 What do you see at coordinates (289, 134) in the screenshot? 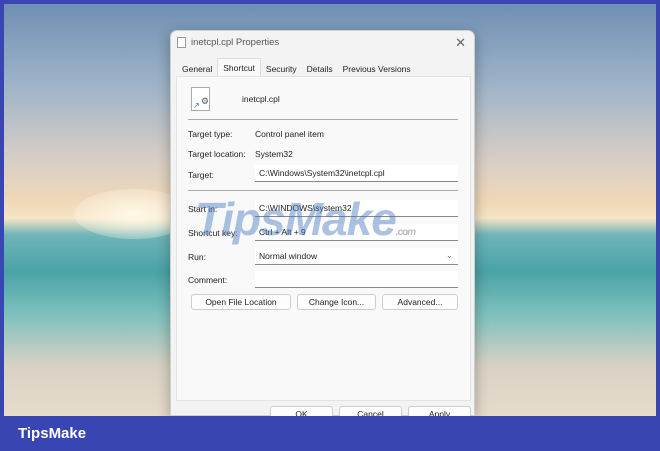
I see `target-type-value: Control panel item` at bounding box center [289, 134].